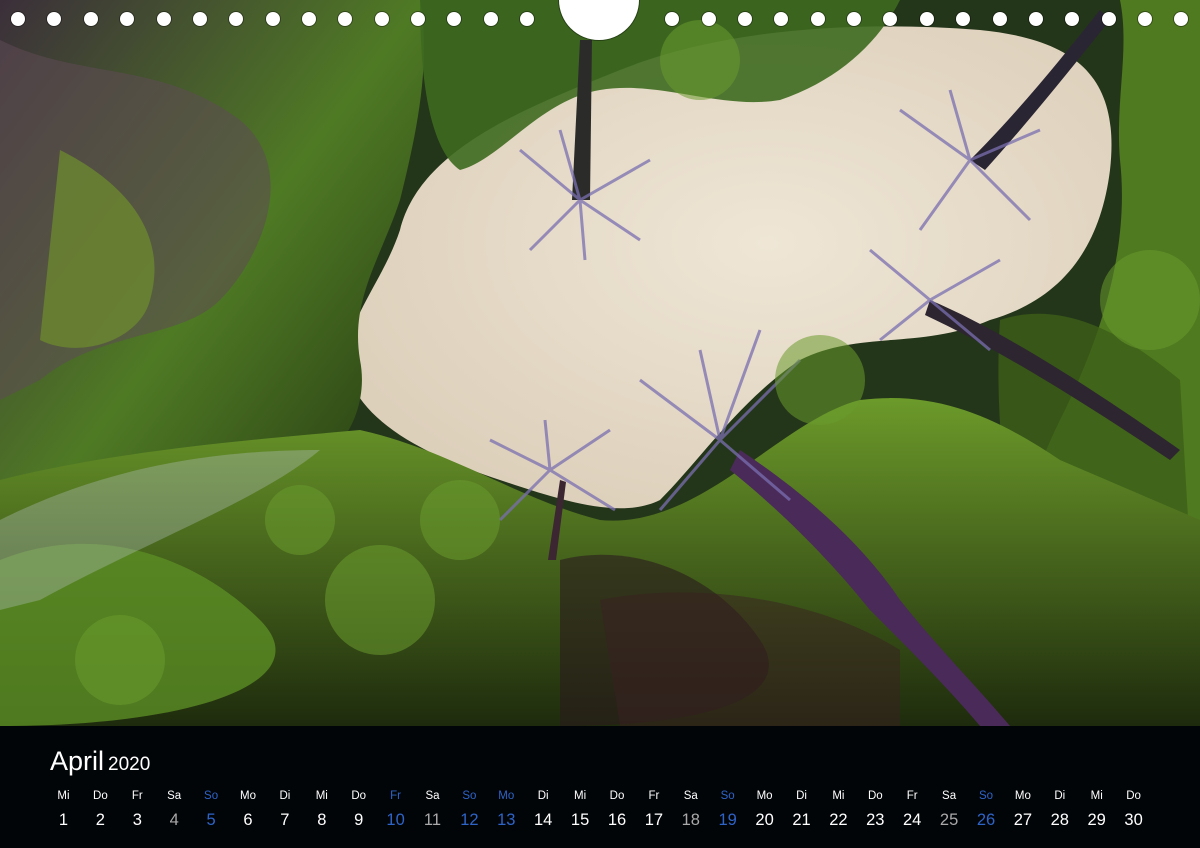 The width and height of the screenshot is (1200, 848). Describe the element at coordinates (543, 810) in the screenshot. I see `day-cell: Di 14` at that location.